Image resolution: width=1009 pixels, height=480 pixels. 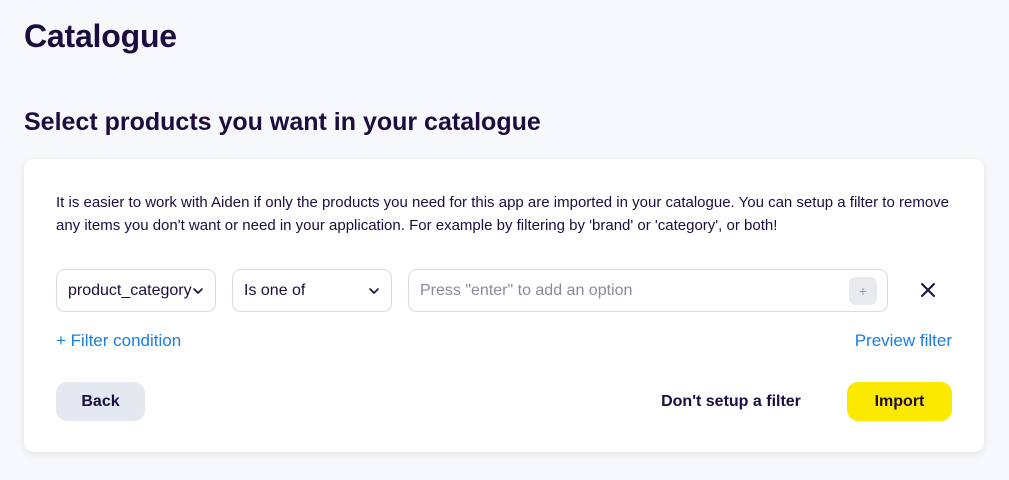 I want to click on option-input-wrapper: +, so click(x=648, y=290).